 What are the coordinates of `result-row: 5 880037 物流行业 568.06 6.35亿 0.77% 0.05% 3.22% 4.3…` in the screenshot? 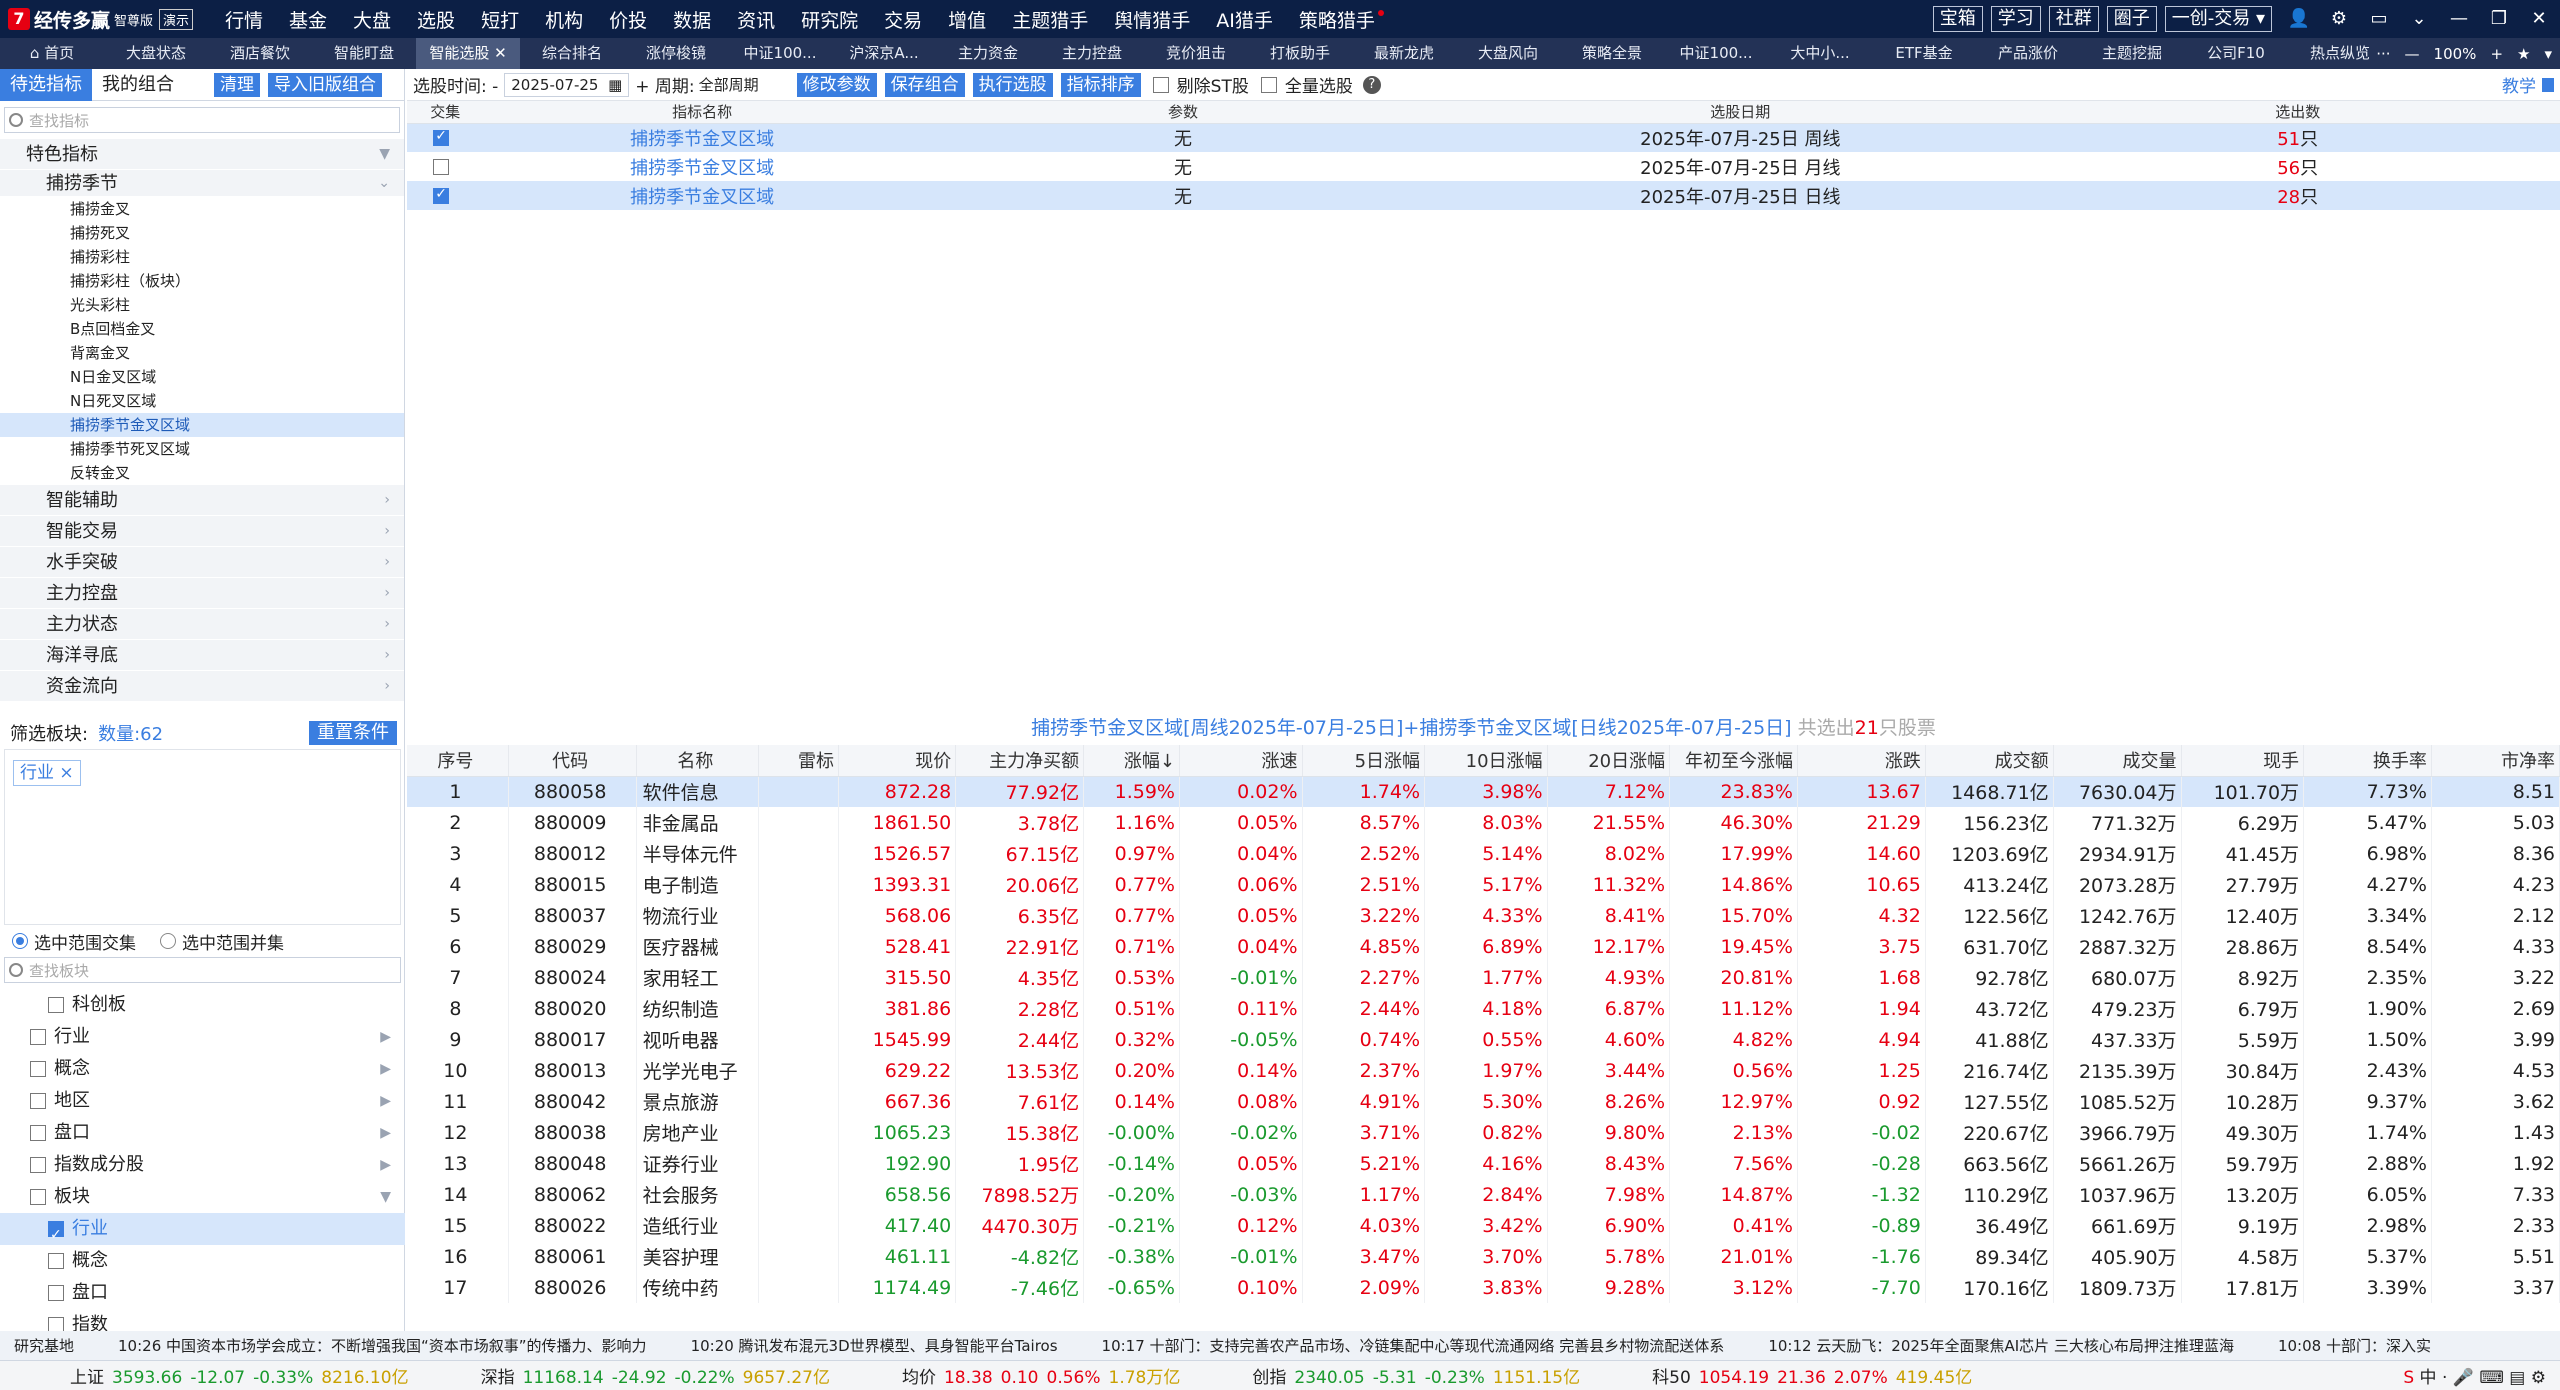 It's located at (1483, 915).